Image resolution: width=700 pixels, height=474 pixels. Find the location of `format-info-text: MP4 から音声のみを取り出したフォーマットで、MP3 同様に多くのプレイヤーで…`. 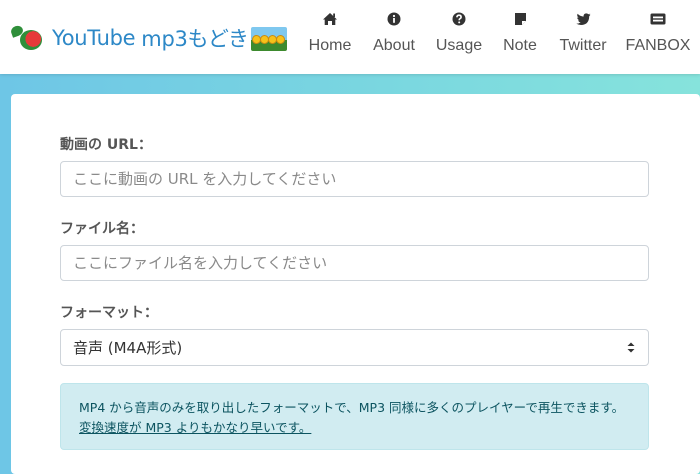

format-info-text: MP4 から音声のみを取り出したフォーマットで、MP3 同様に多くのプレイヤーで… is located at coordinates (352, 407).